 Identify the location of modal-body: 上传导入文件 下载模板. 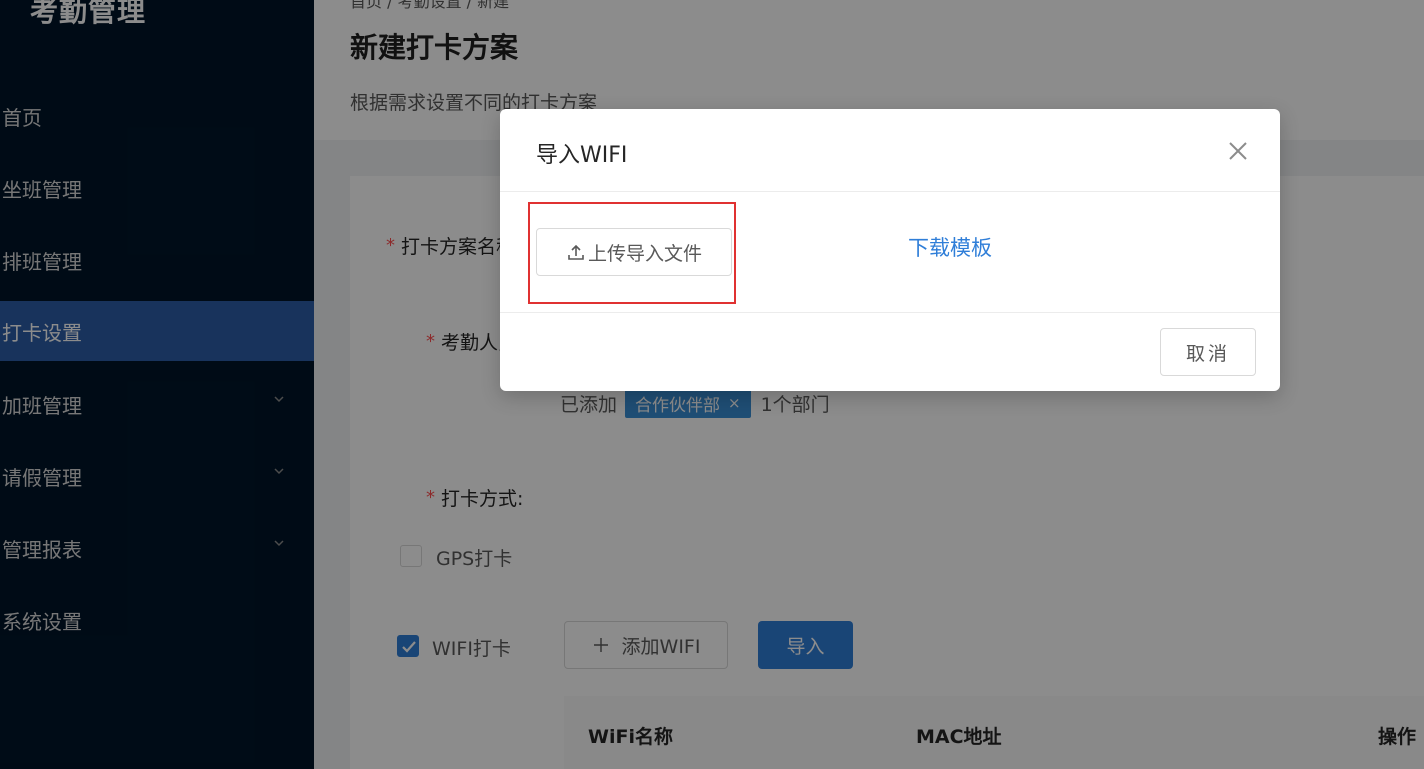
(890, 252).